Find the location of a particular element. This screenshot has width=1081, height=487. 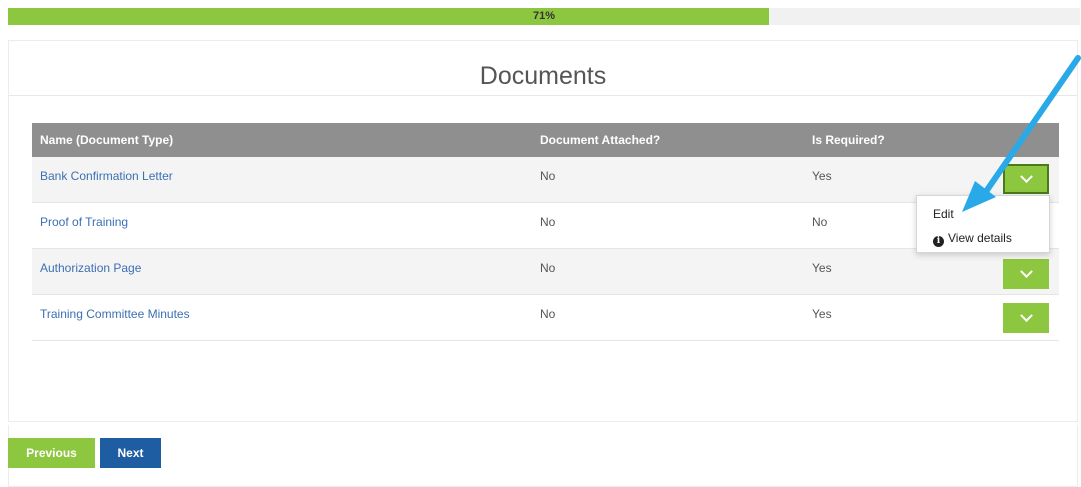

progress-label: 71% is located at coordinates (544, 16).